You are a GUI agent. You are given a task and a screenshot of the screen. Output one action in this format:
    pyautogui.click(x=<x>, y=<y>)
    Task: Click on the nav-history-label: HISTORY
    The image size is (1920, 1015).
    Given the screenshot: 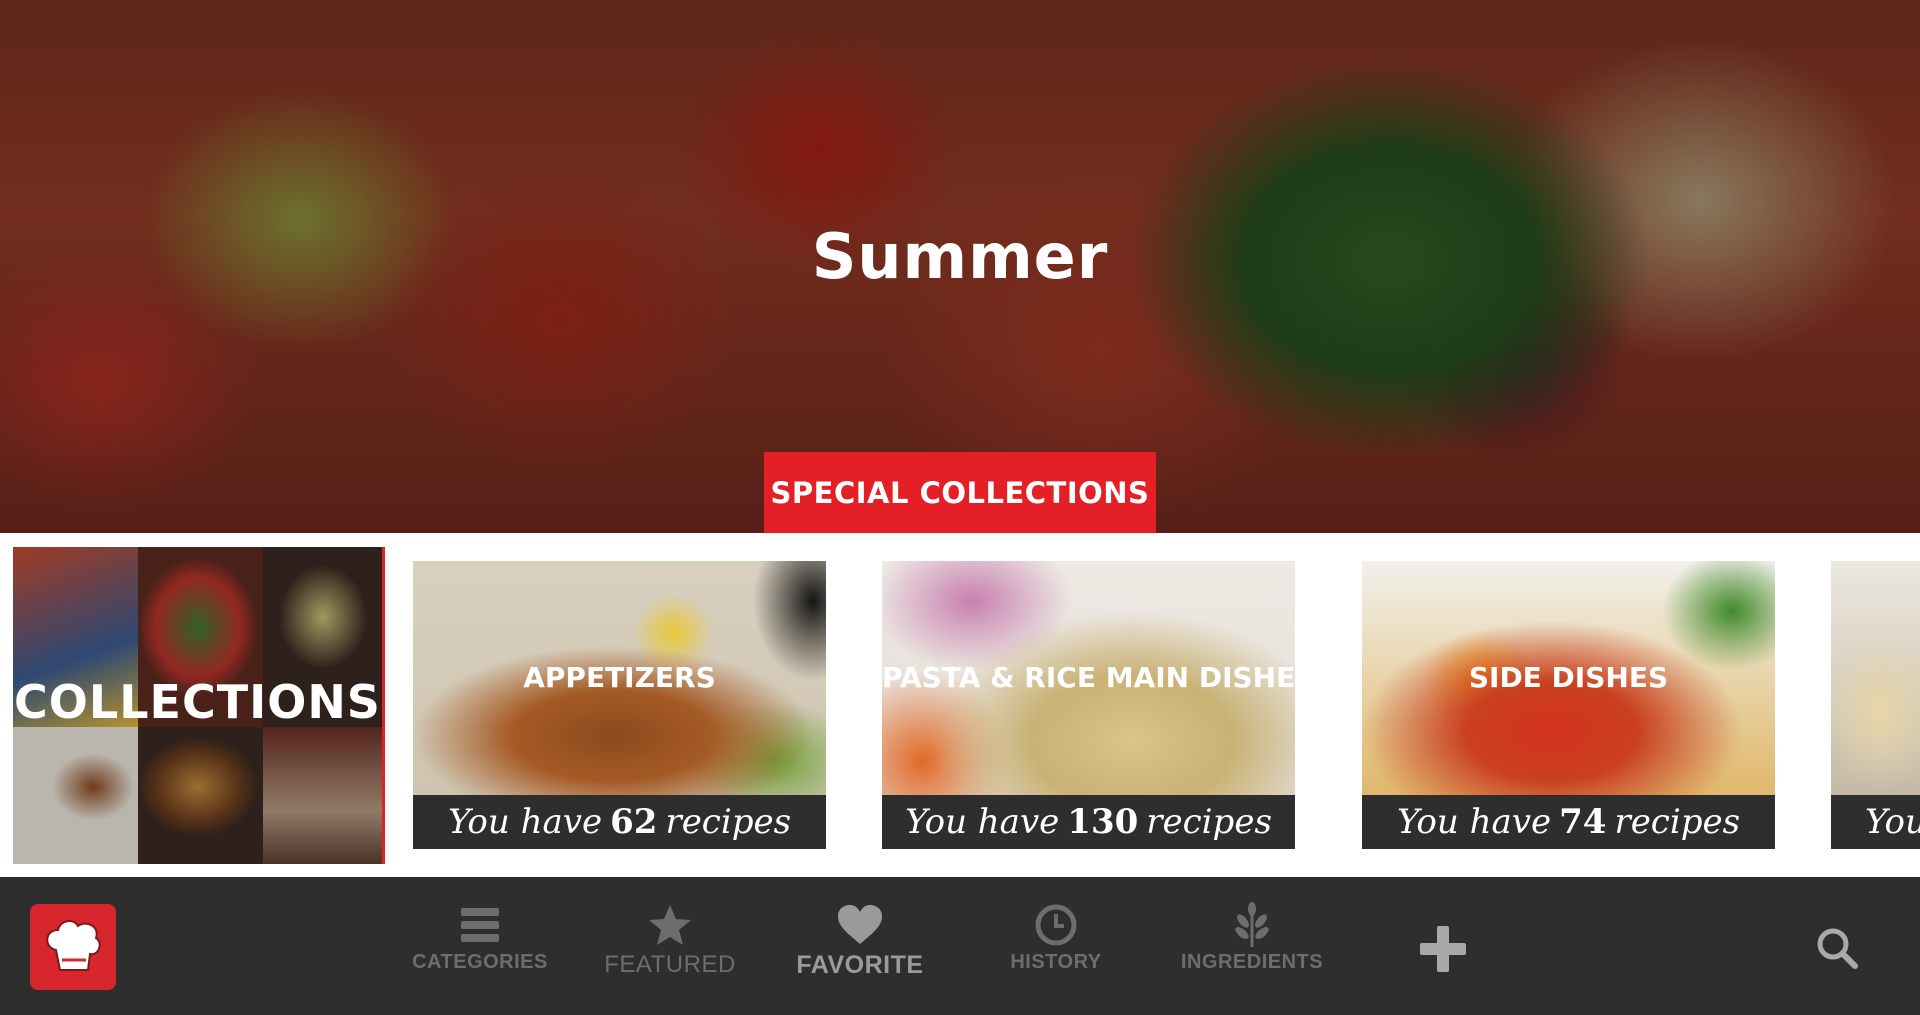 What is the action you would take?
    pyautogui.click(x=1056, y=962)
    